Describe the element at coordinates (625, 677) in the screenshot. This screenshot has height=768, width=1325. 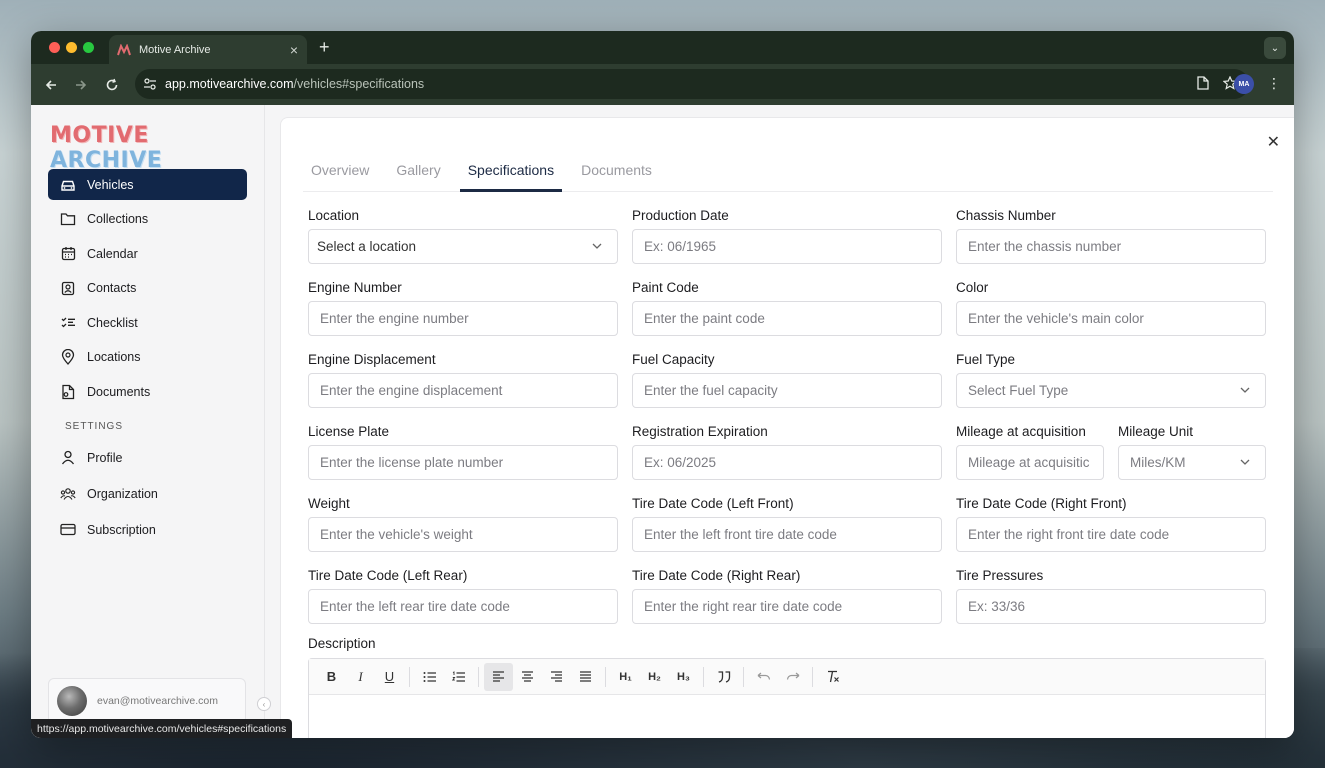
I see `heading-1-button: H₁` at that location.